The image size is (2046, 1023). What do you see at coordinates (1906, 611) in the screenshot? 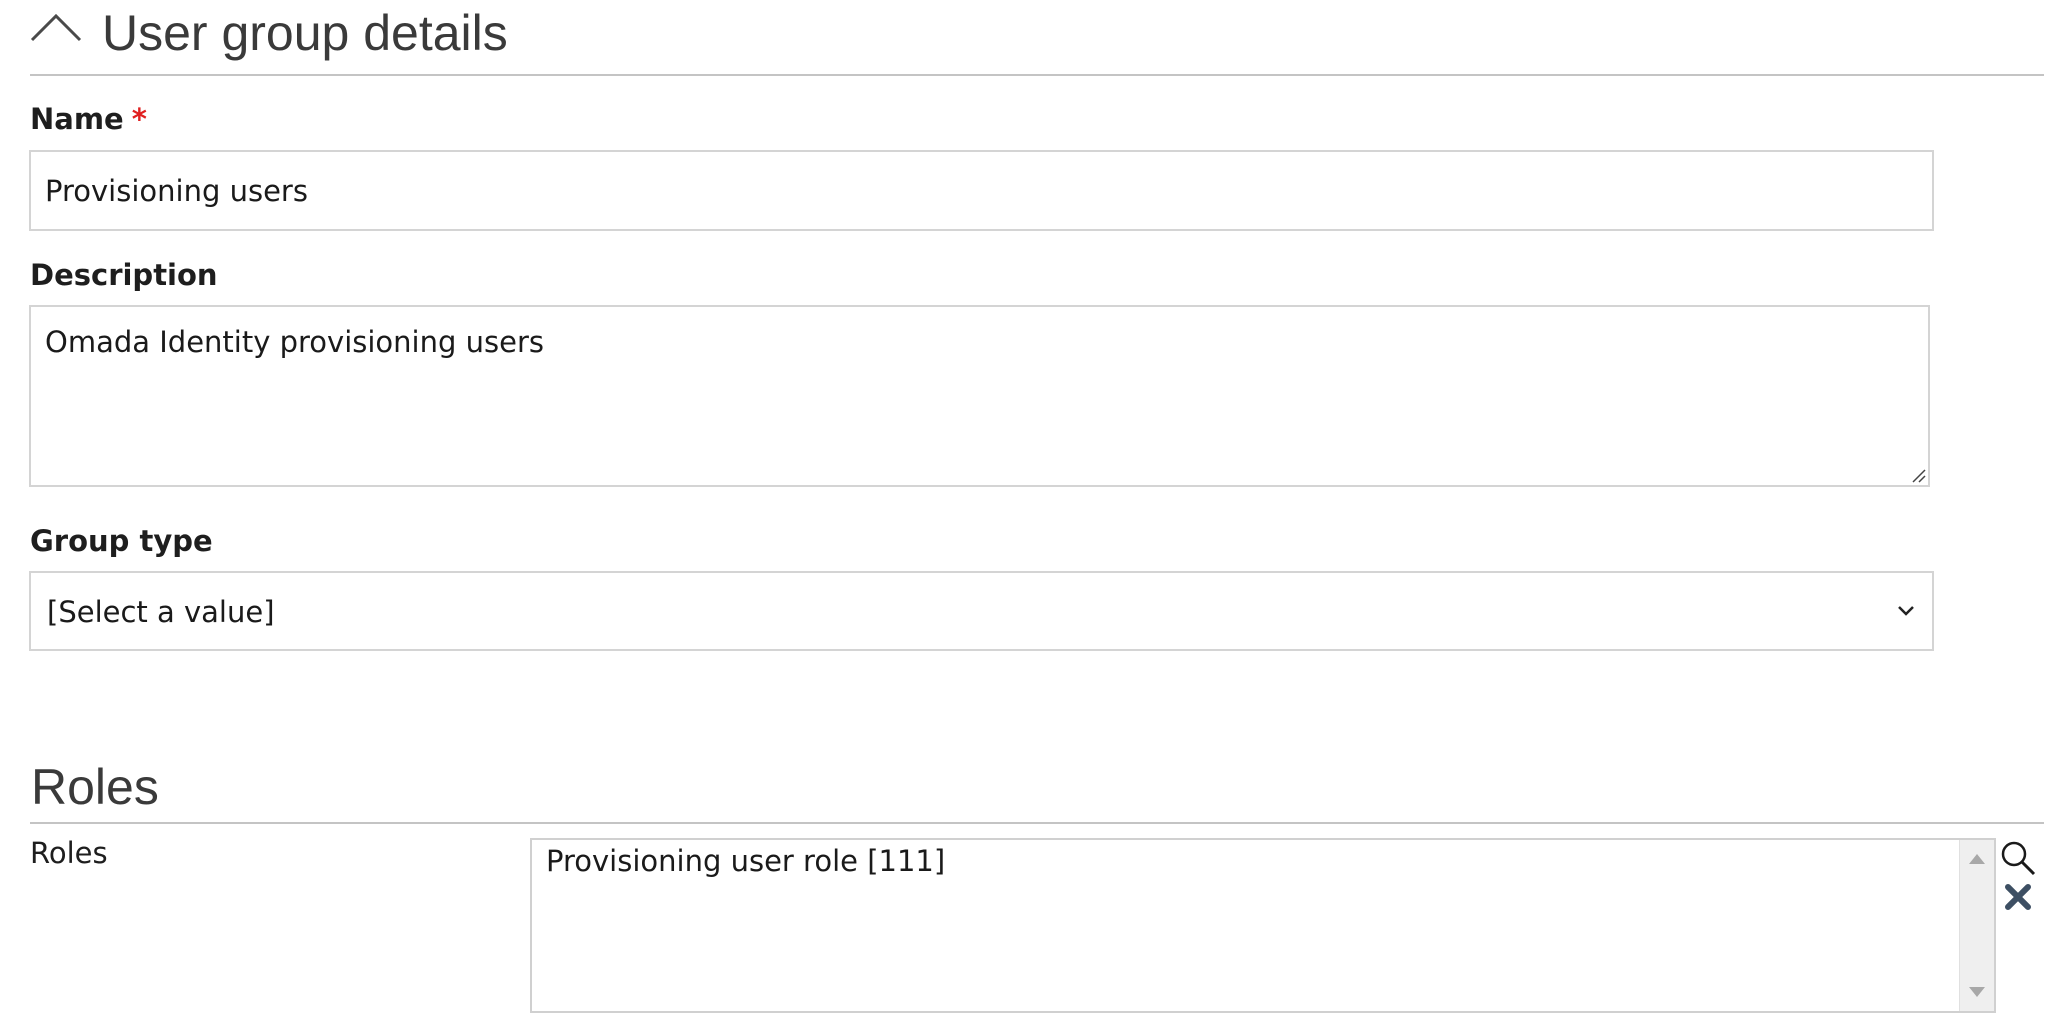
I see `chevron-down-icon` at bounding box center [1906, 611].